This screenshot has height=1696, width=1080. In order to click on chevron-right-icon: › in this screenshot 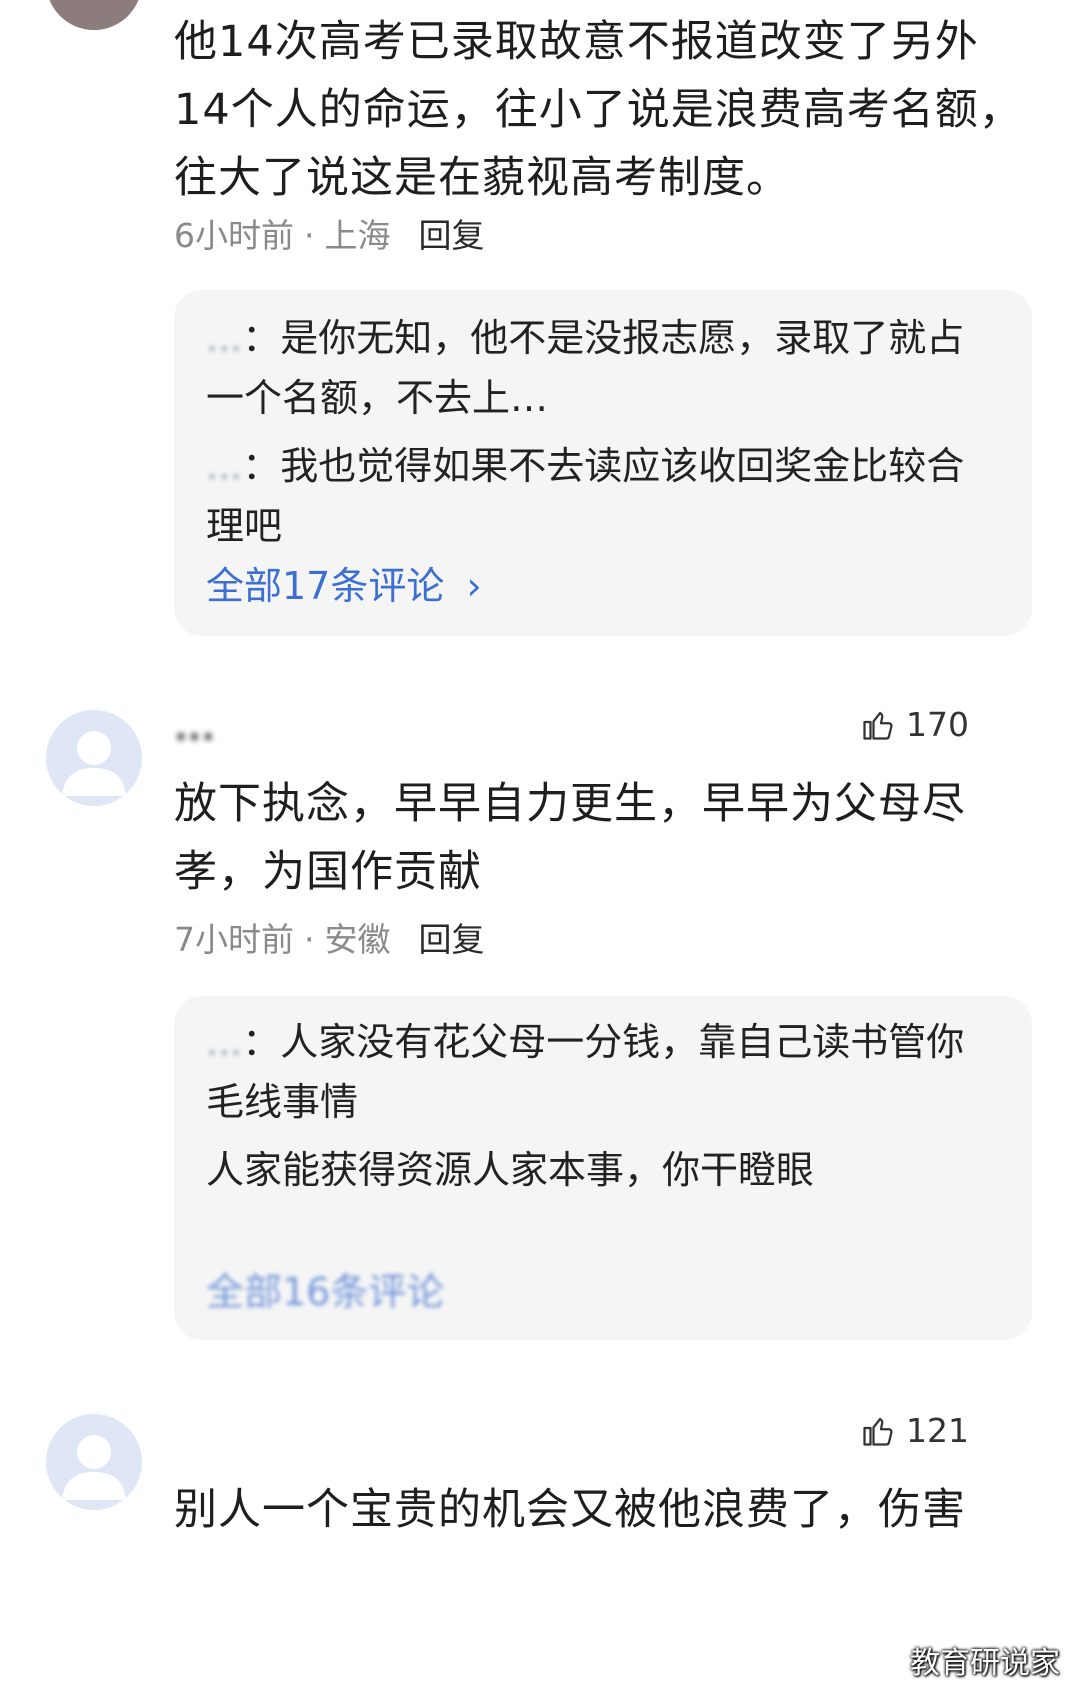, I will do `click(474, 586)`.